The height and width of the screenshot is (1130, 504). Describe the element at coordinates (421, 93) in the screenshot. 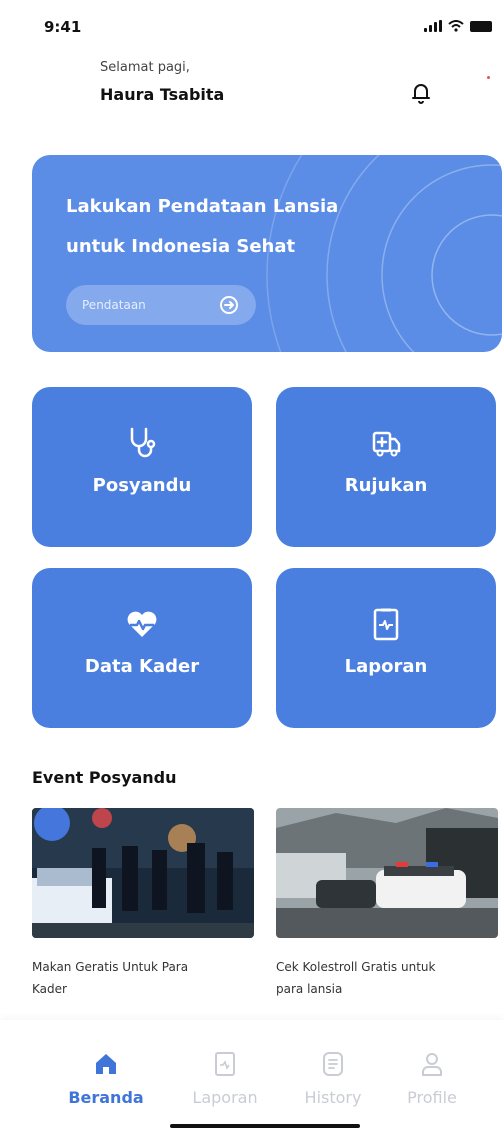

I see `bell-icon` at that location.